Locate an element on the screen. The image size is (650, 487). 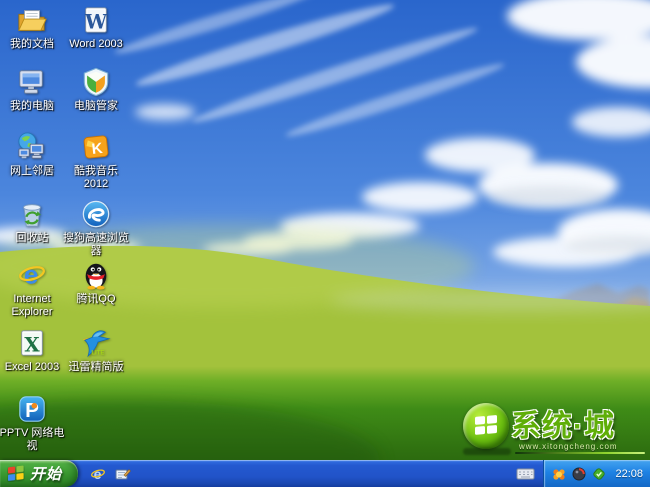
watermark-swoosh is located at coordinates (580, 453).